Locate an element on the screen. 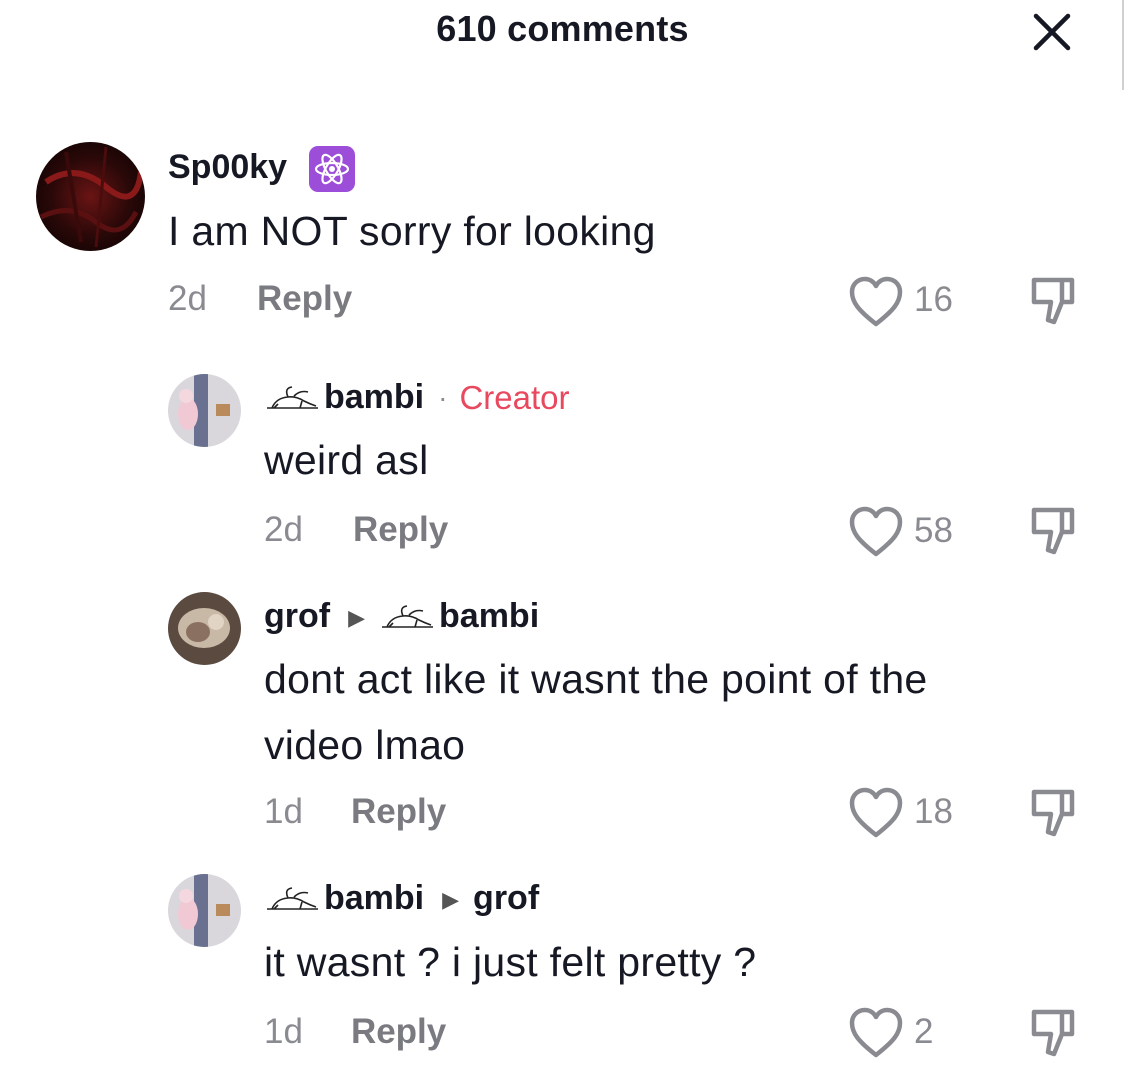 This screenshot has height=1078, width=1125. comment-header: grof ▶ bambi is located at coordinates (401, 616).